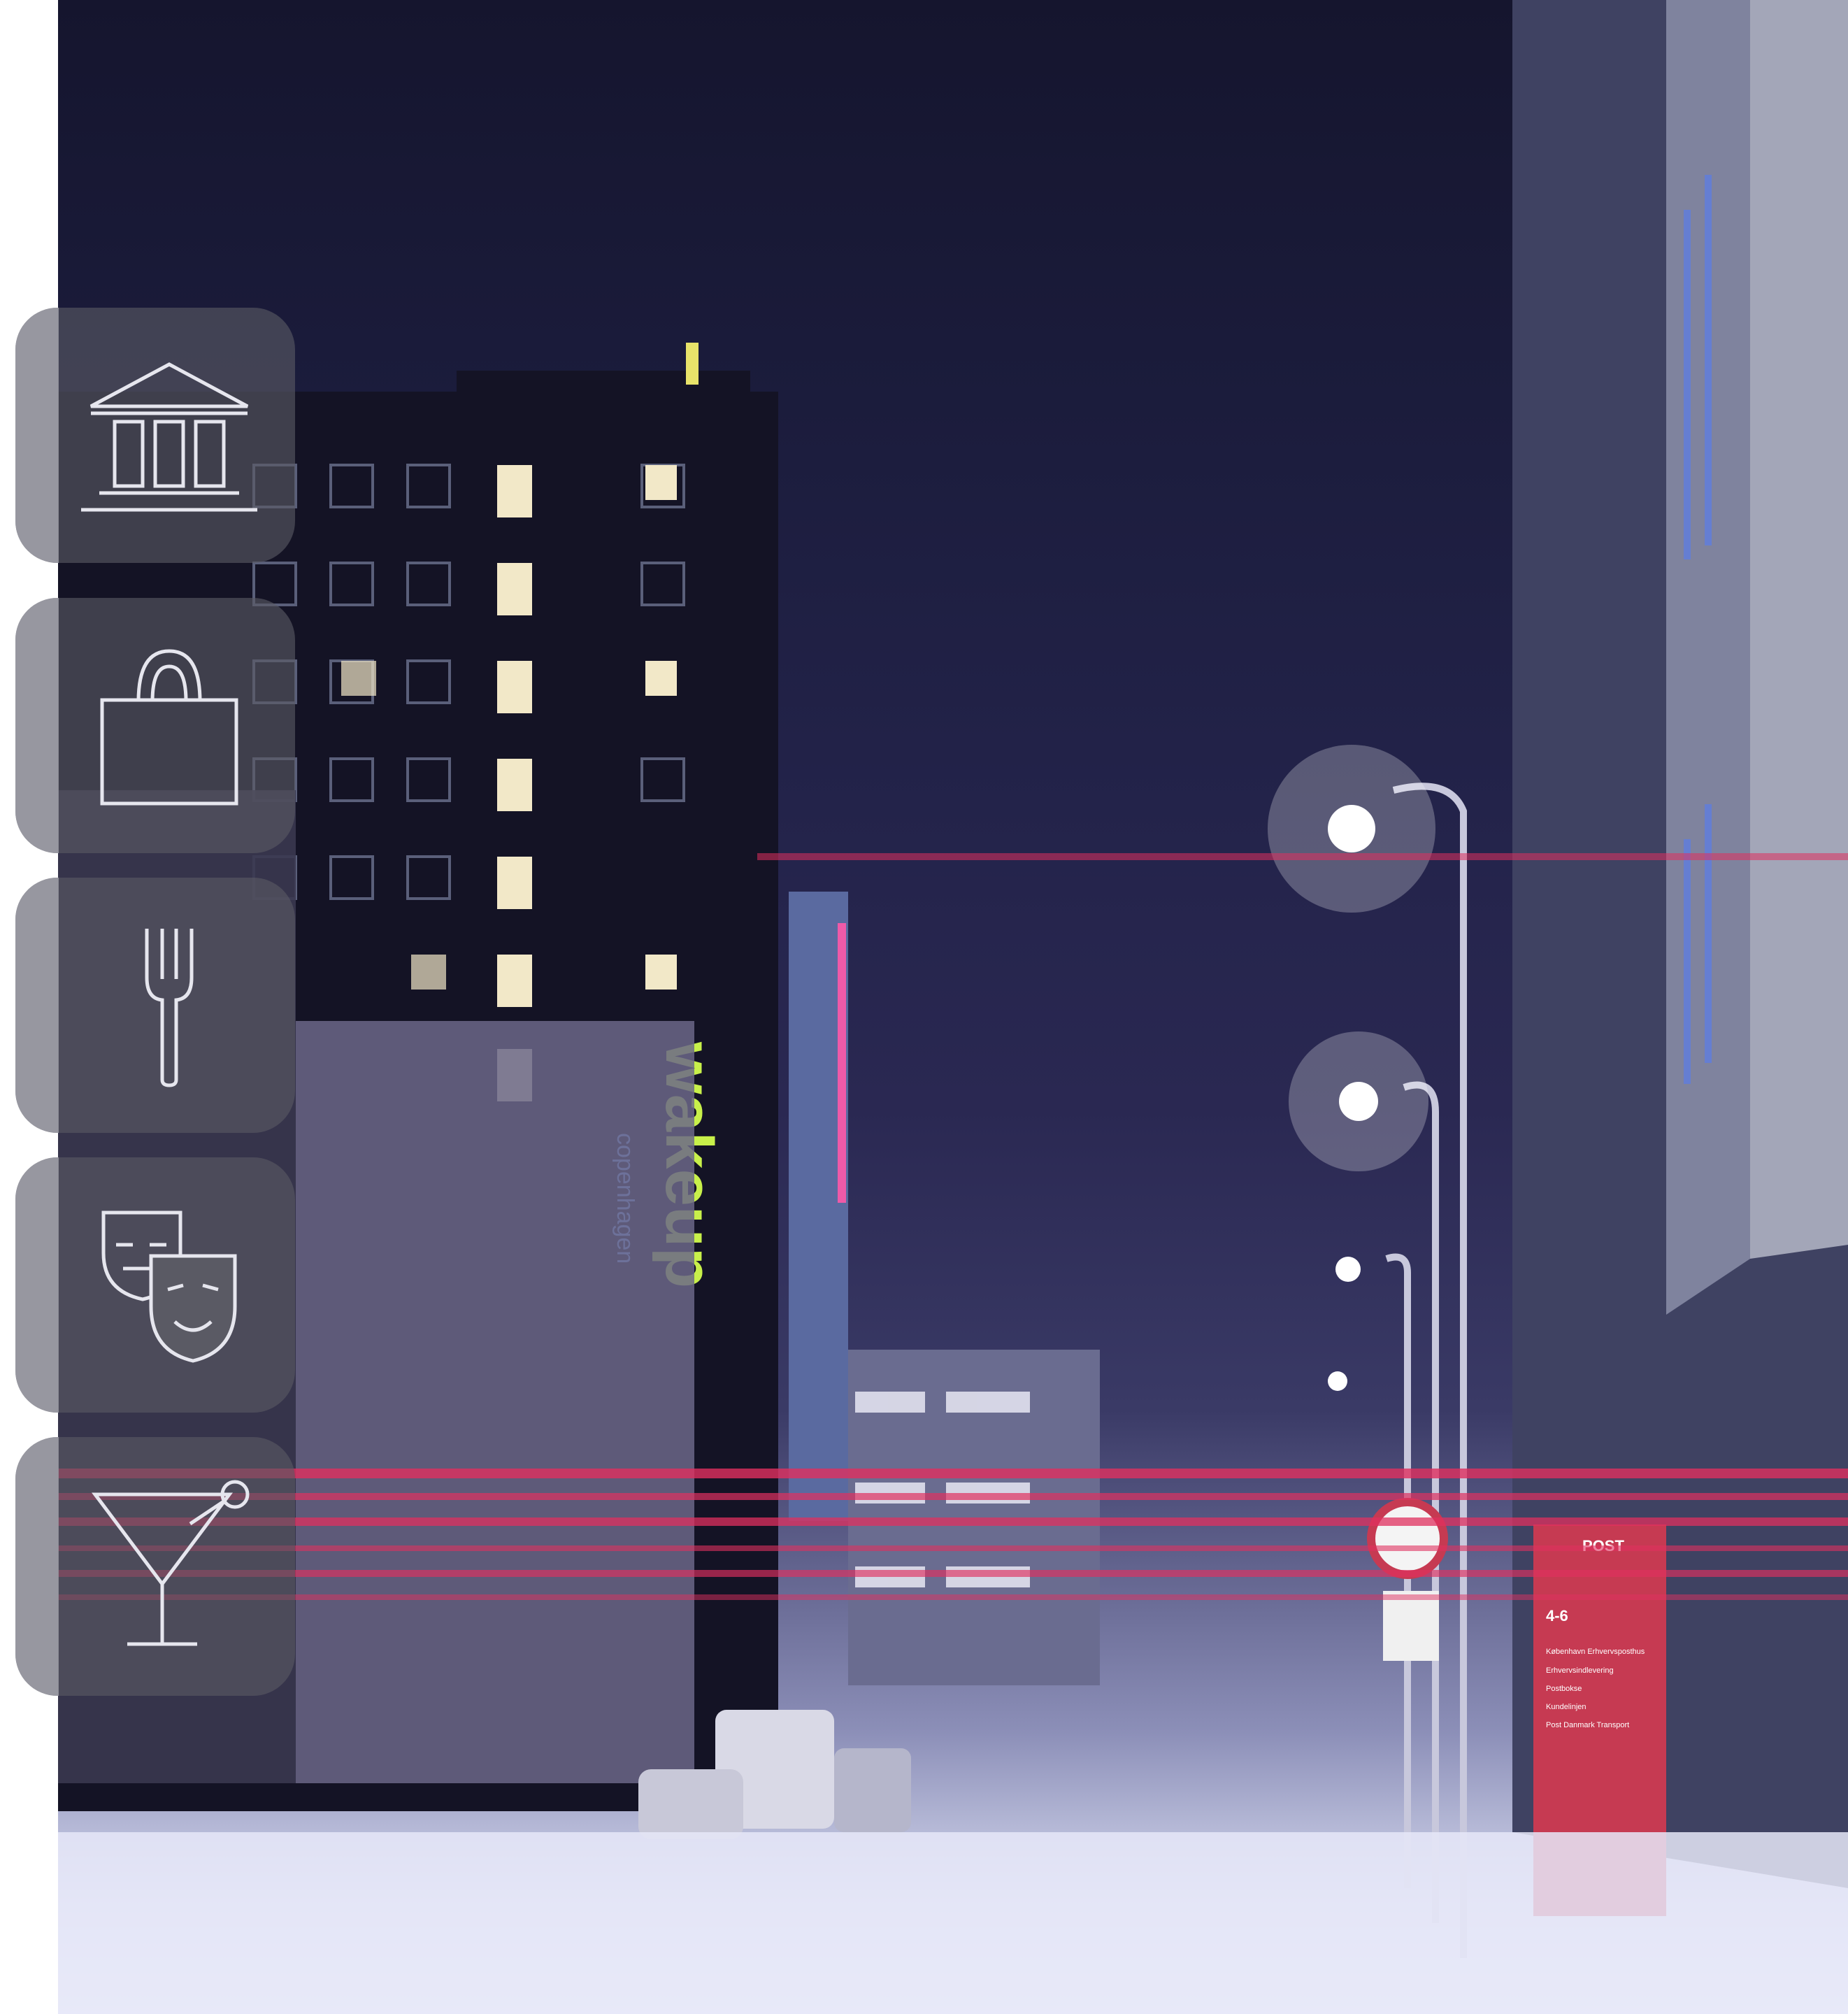  Describe the element at coordinates (169, 1285) in the screenshot. I see `theatre-masks-icon` at that location.